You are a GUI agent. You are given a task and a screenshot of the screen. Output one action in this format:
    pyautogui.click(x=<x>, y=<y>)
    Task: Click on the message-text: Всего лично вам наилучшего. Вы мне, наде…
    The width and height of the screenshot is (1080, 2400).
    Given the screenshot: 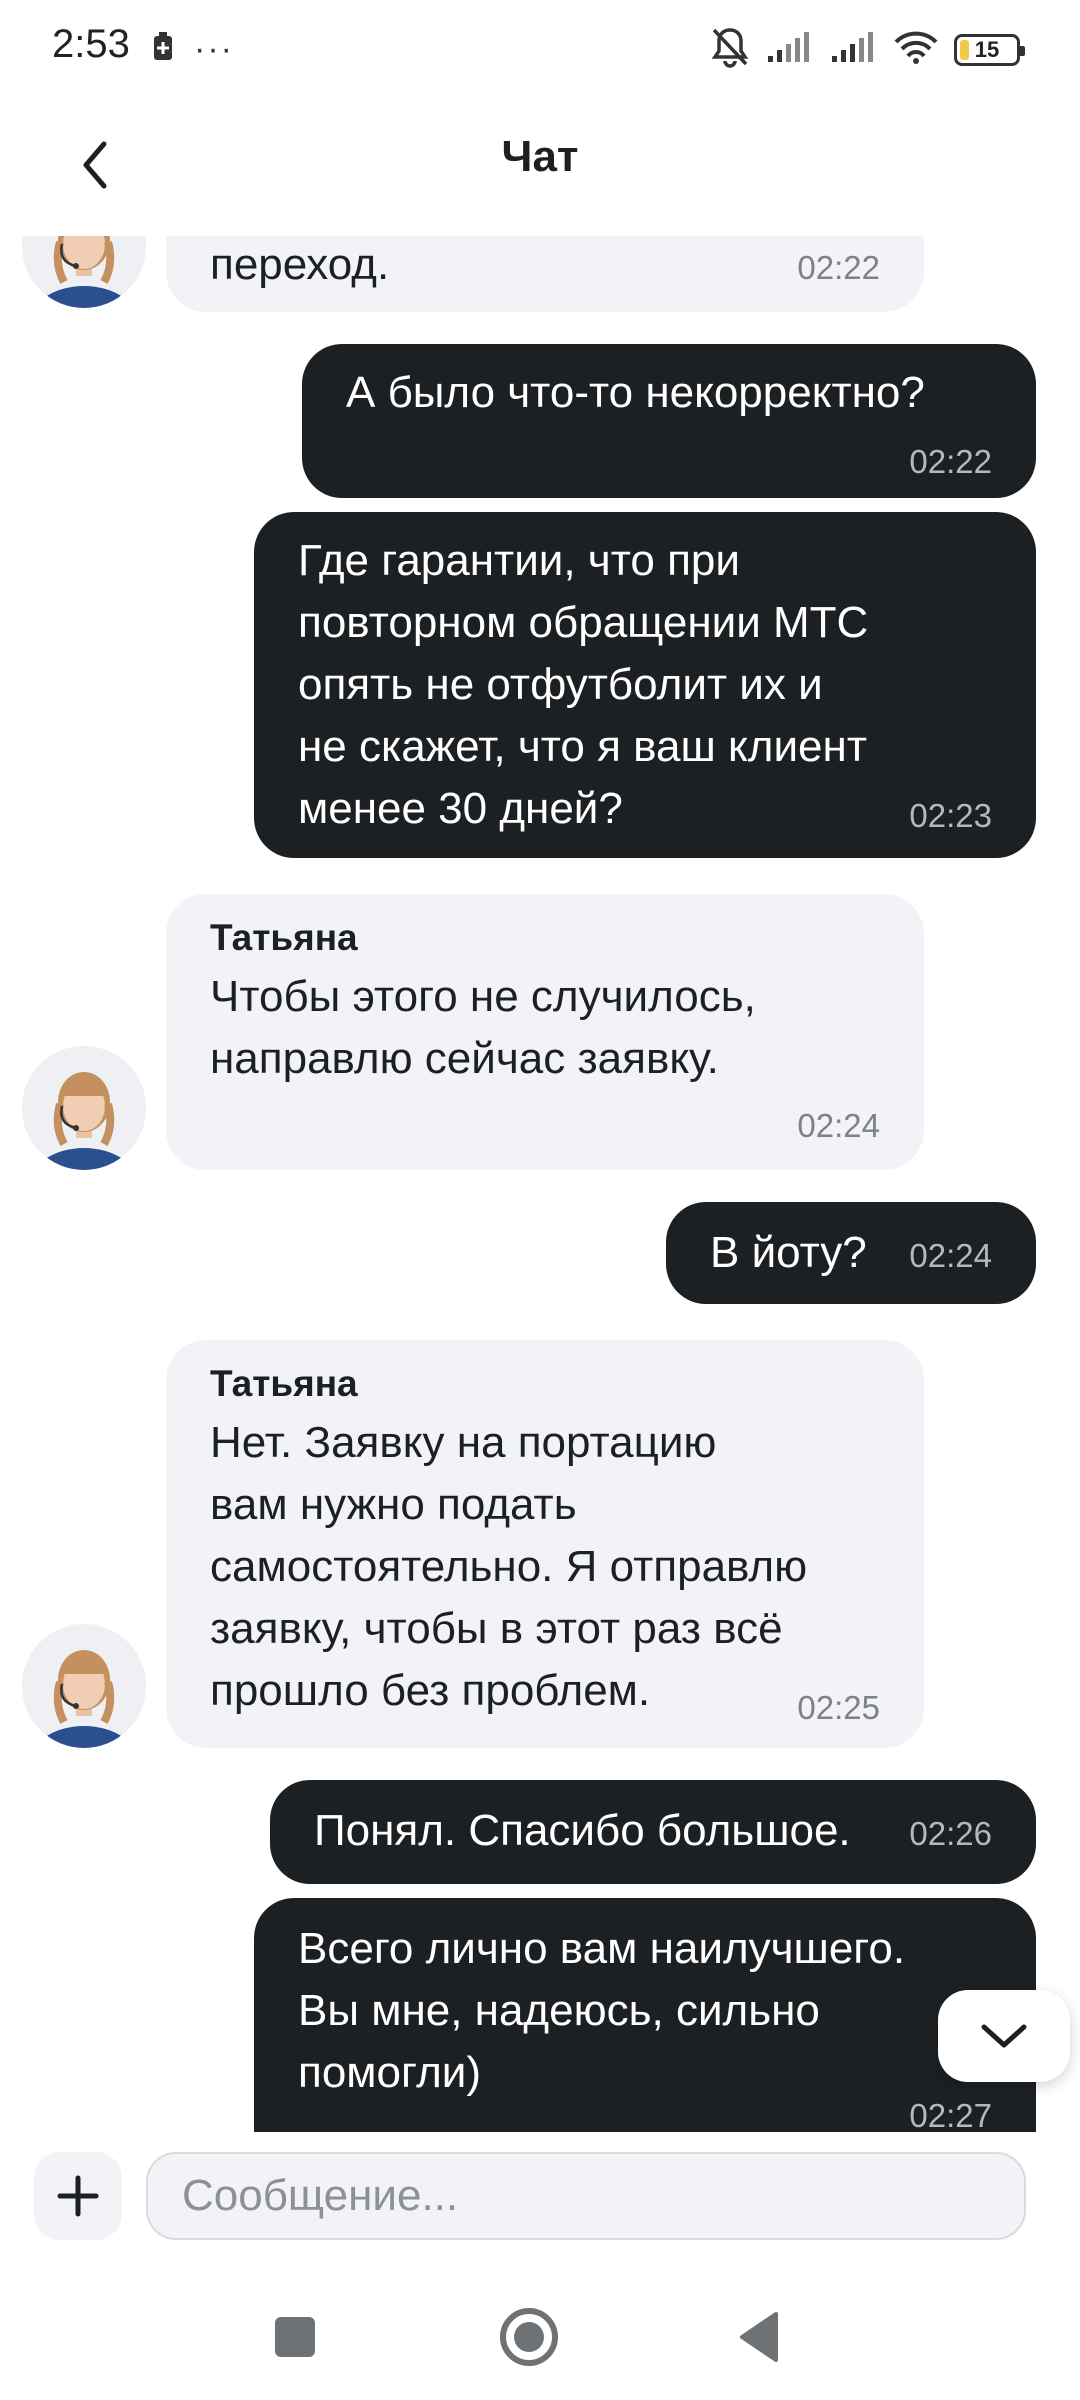 What is the action you would take?
    pyautogui.click(x=601, y=2011)
    